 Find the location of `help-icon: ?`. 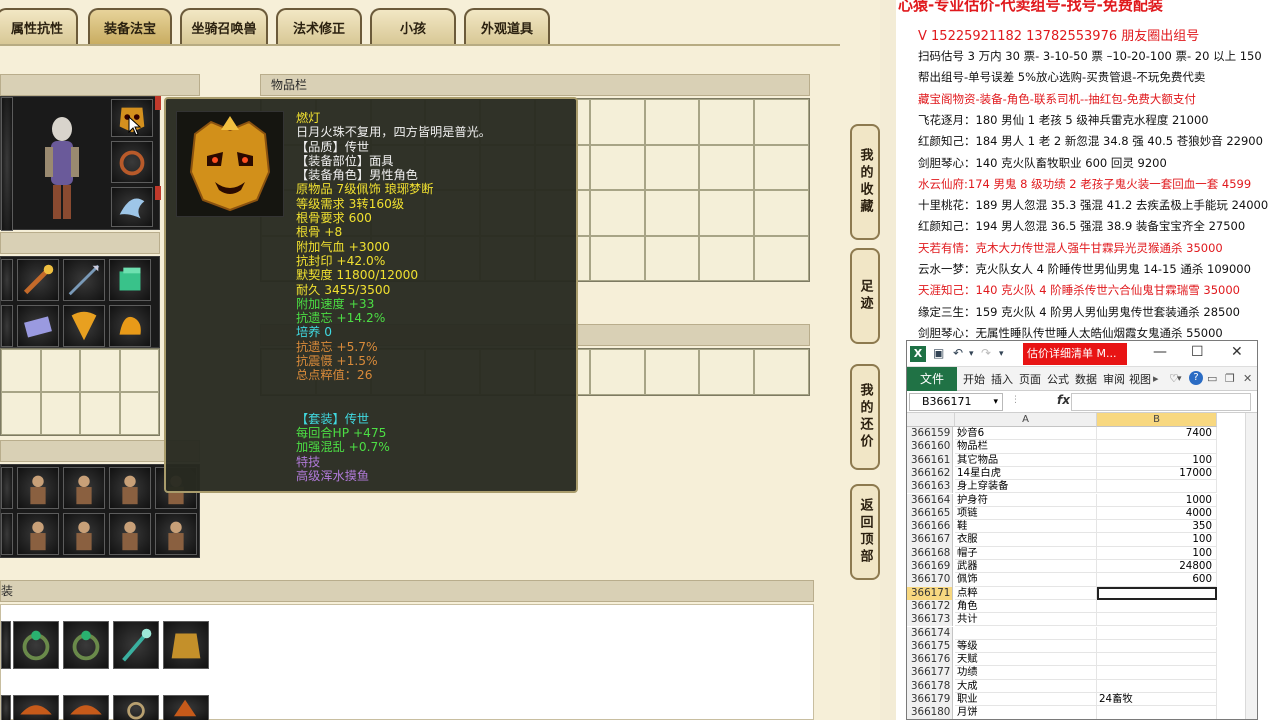

help-icon: ? is located at coordinates (1196, 378).